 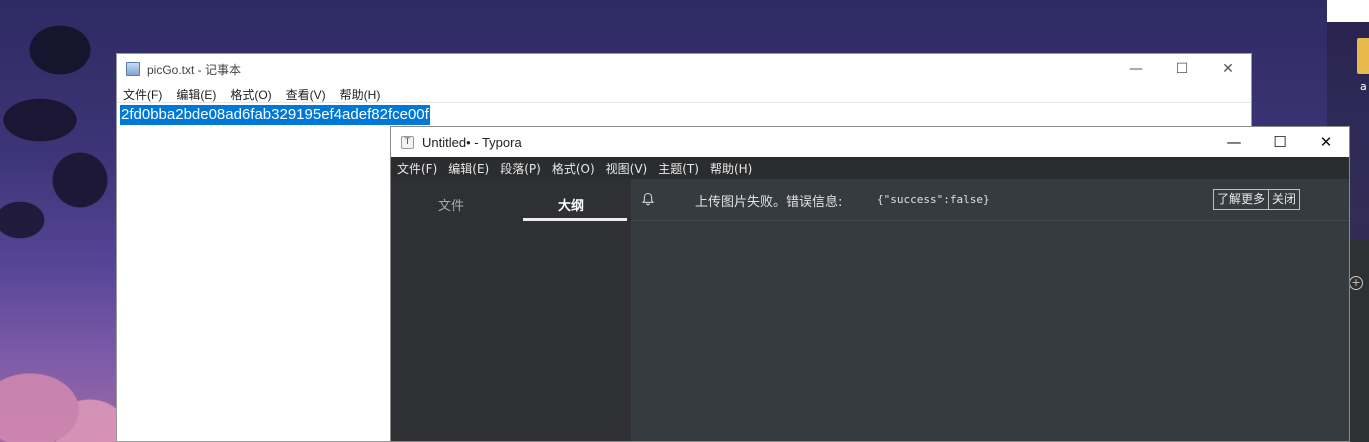 I want to click on notepad-titlebar: picGo.txt - 记事本 — ☐ ✕, so click(x=684, y=69).